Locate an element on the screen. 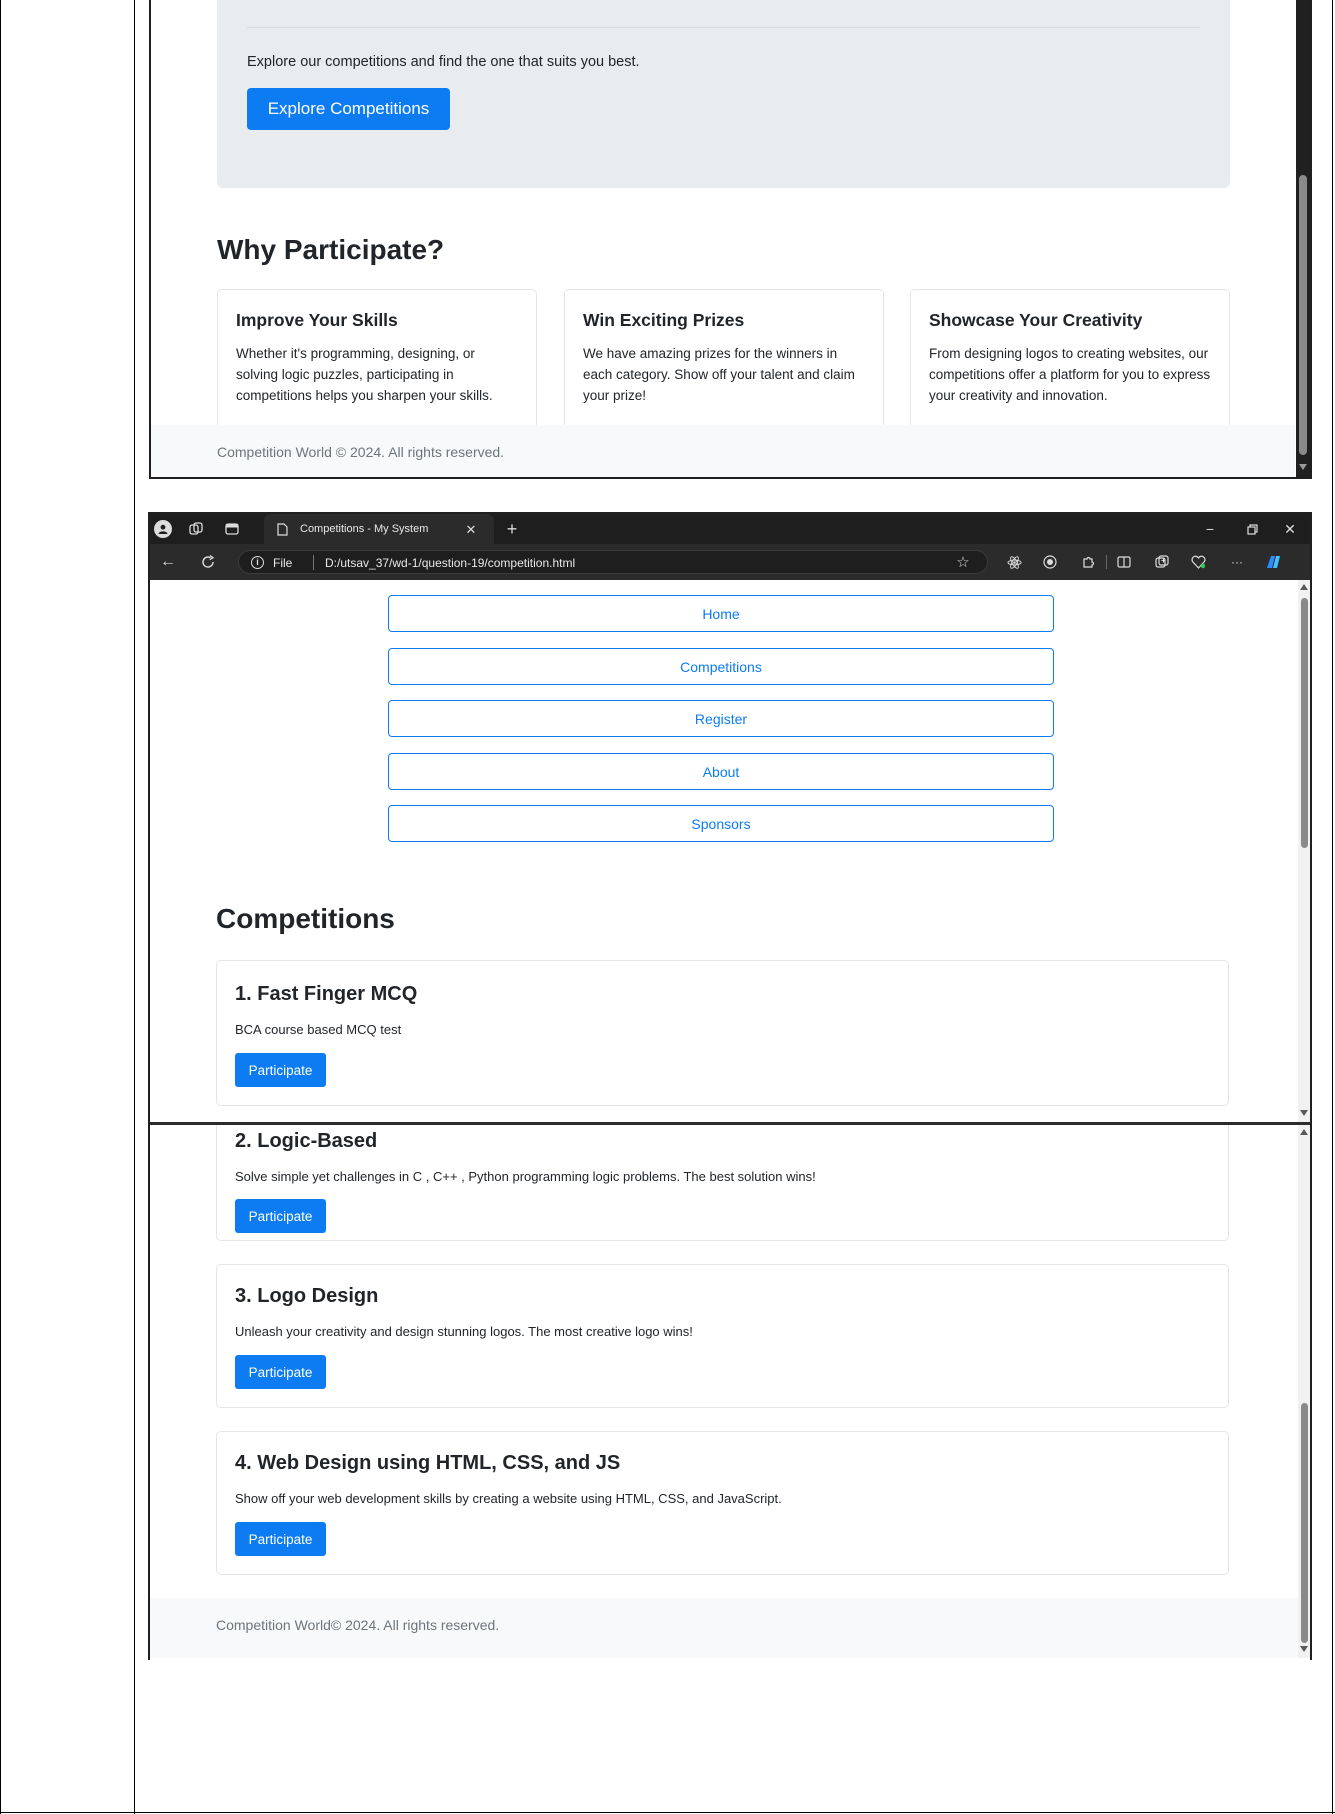 The height and width of the screenshot is (1814, 1335). jumbotron-divider is located at coordinates (723, 27).